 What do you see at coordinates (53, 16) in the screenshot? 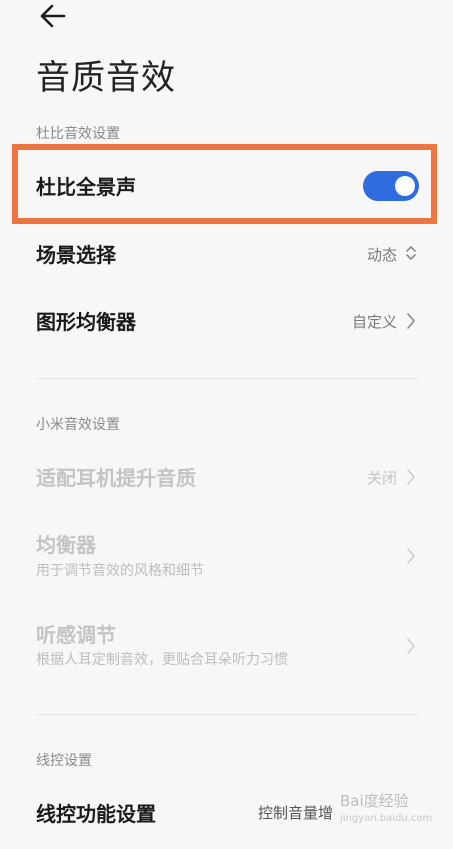
I see `arrow-left-icon` at bounding box center [53, 16].